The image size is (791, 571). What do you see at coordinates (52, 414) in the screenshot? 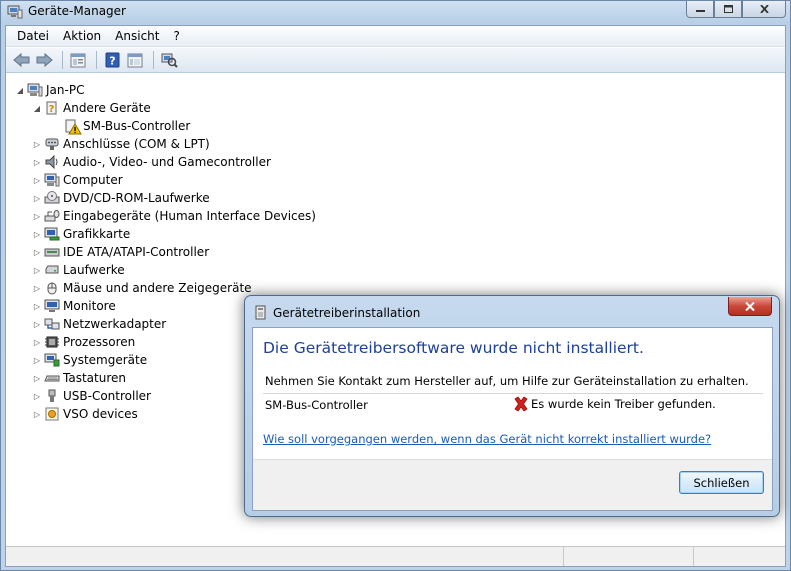
I see `vso-icon` at bounding box center [52, 414].